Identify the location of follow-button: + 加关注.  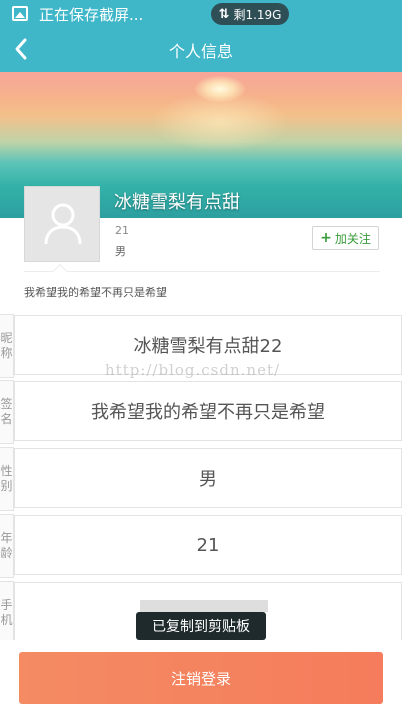
(345, 238).